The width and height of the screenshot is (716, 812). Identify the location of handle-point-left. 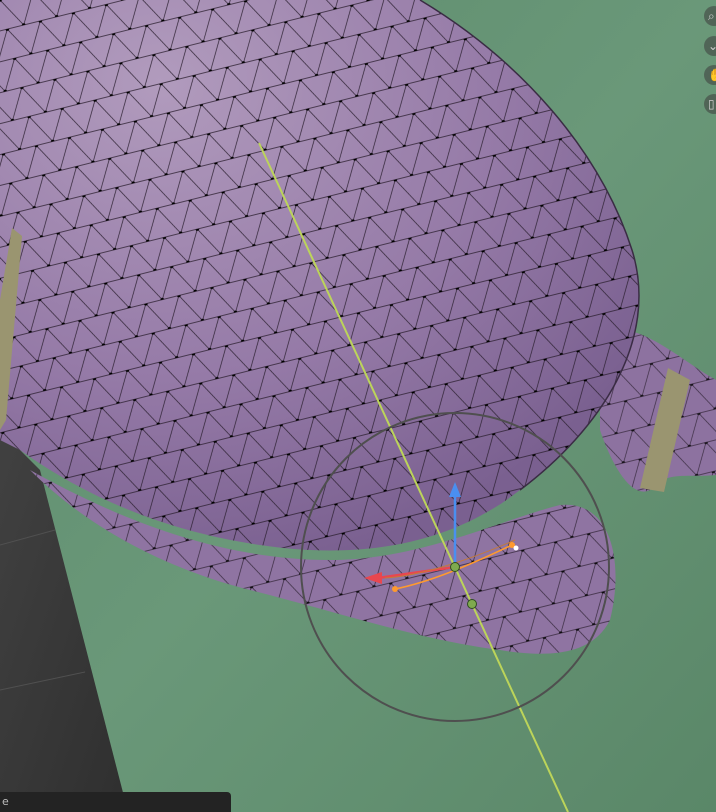
(395, 589).